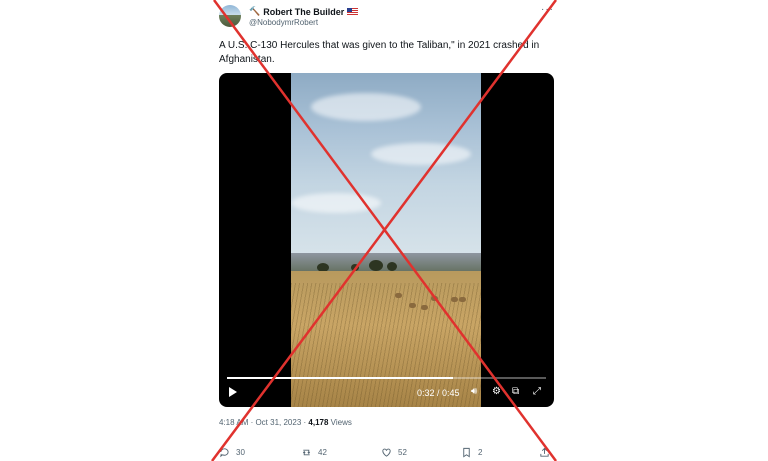  I want to click on avatar, so click(230, 16).